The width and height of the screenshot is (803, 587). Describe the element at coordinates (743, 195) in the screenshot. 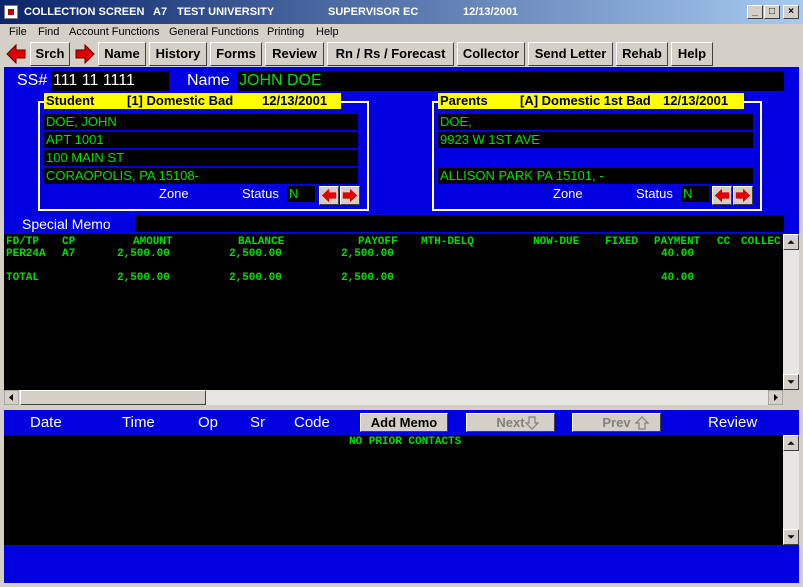

I see `parents-next-arrow-icon` at that location.